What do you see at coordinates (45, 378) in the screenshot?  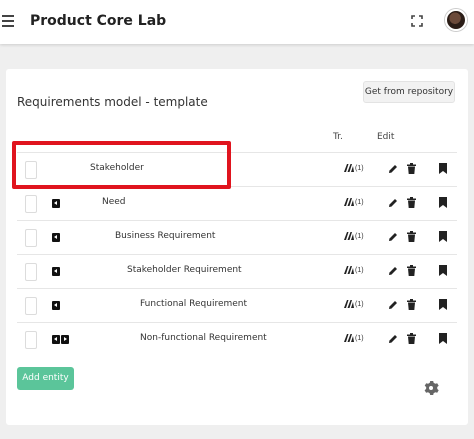 I see `add-entity-button: Add entity` at bounding box center [45, 378].